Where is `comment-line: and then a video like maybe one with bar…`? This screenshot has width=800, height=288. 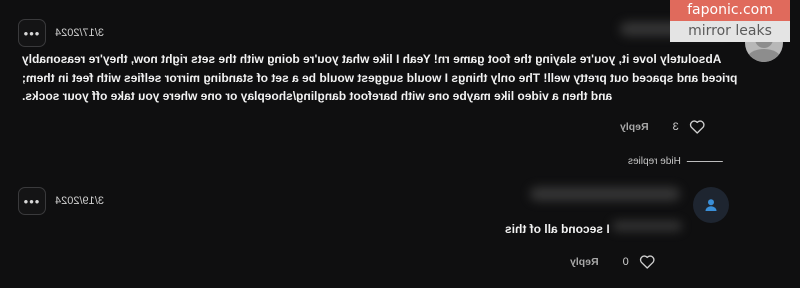
comment-line: and then a video like maybe one with bar… is located at coordinates (317, 96).